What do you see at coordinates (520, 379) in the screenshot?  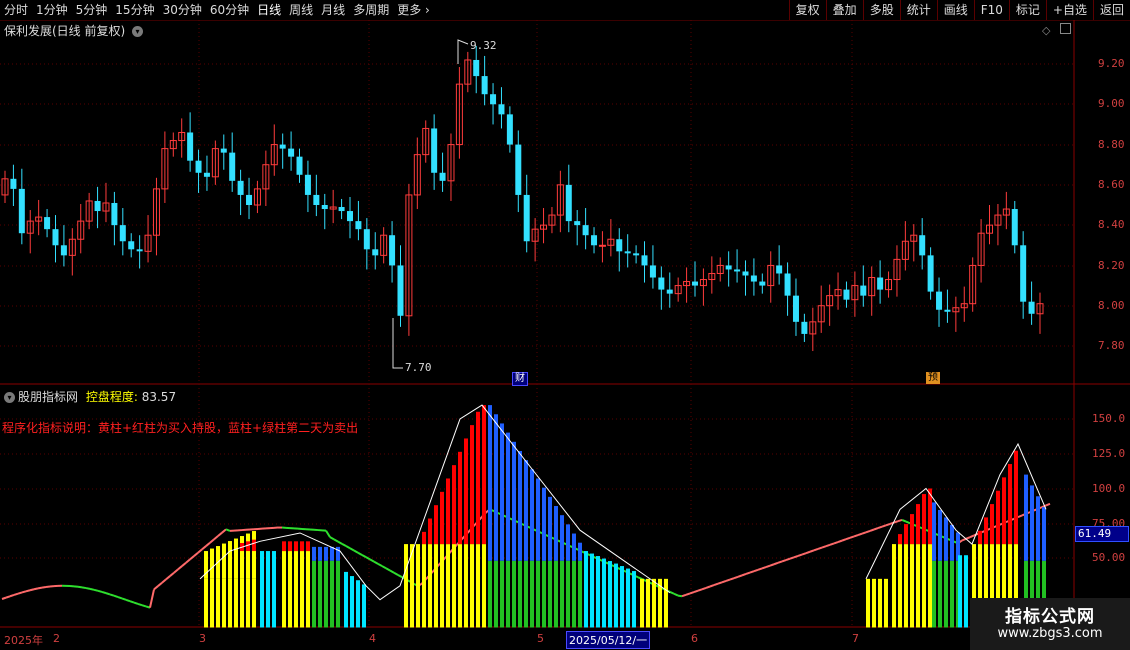 I see `financial-badge: 财` at bounding box center [520, 379].